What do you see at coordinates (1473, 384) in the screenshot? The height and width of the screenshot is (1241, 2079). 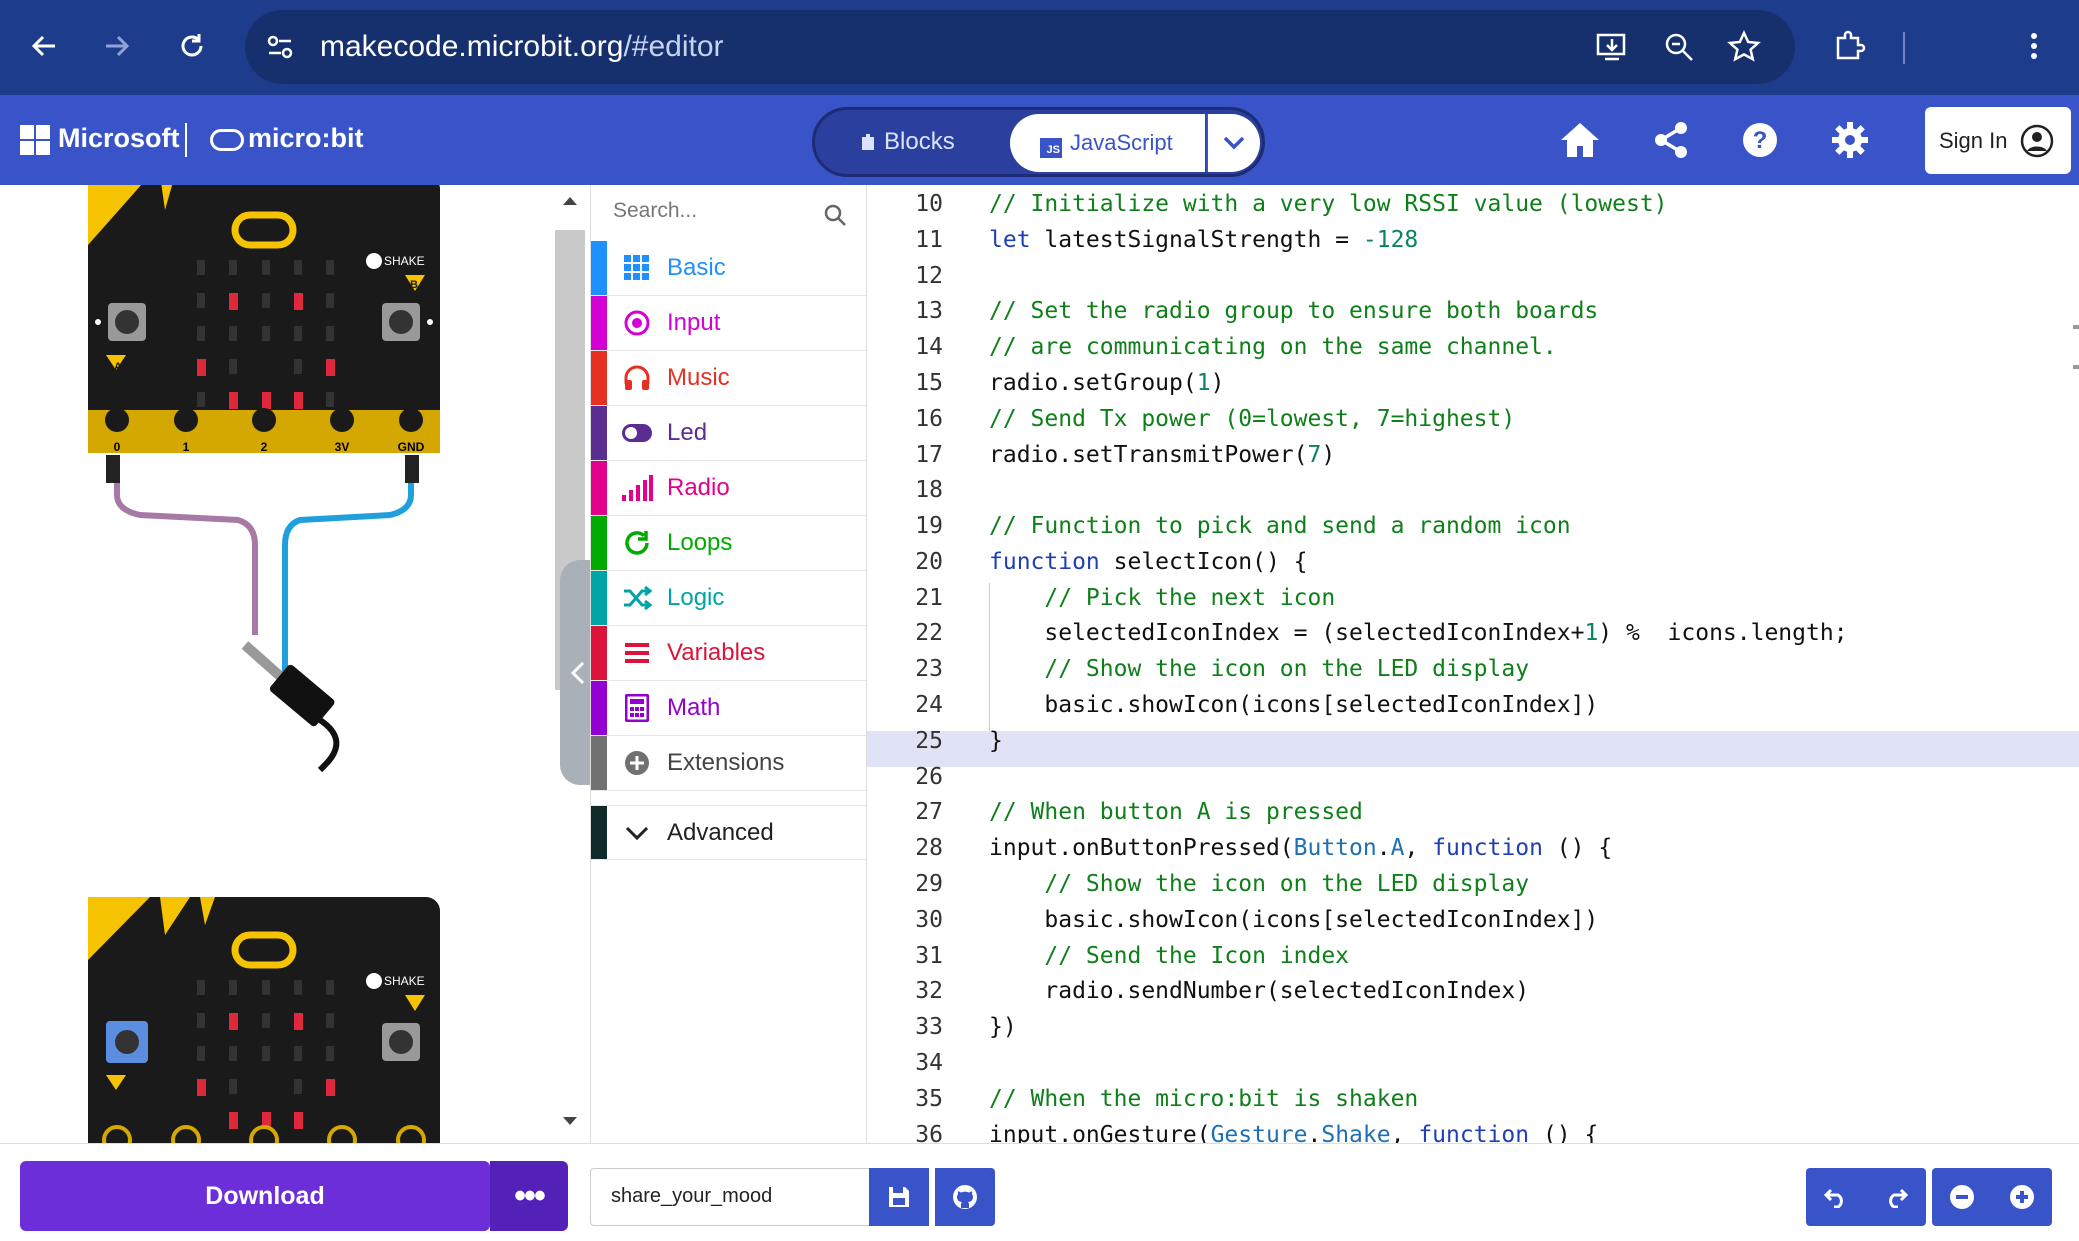 I see `code-line: 15 radio.setGroup(1)` at bounding box center [1473, 384].